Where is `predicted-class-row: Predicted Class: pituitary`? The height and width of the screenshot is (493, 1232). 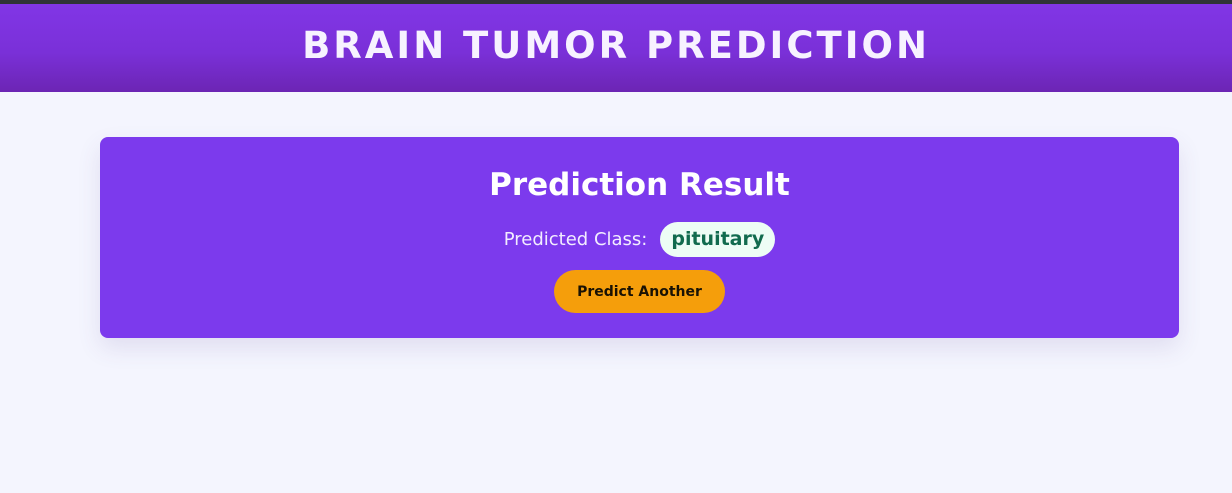
predicted-class-row: Predicted Class: pituitary is located at coordinates (639, 239).